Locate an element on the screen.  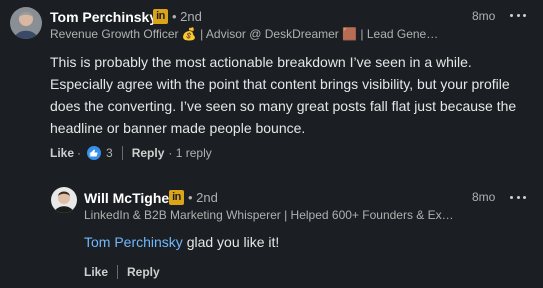
reply-author-name: Will McTighe is located at coordinates (126, 198).